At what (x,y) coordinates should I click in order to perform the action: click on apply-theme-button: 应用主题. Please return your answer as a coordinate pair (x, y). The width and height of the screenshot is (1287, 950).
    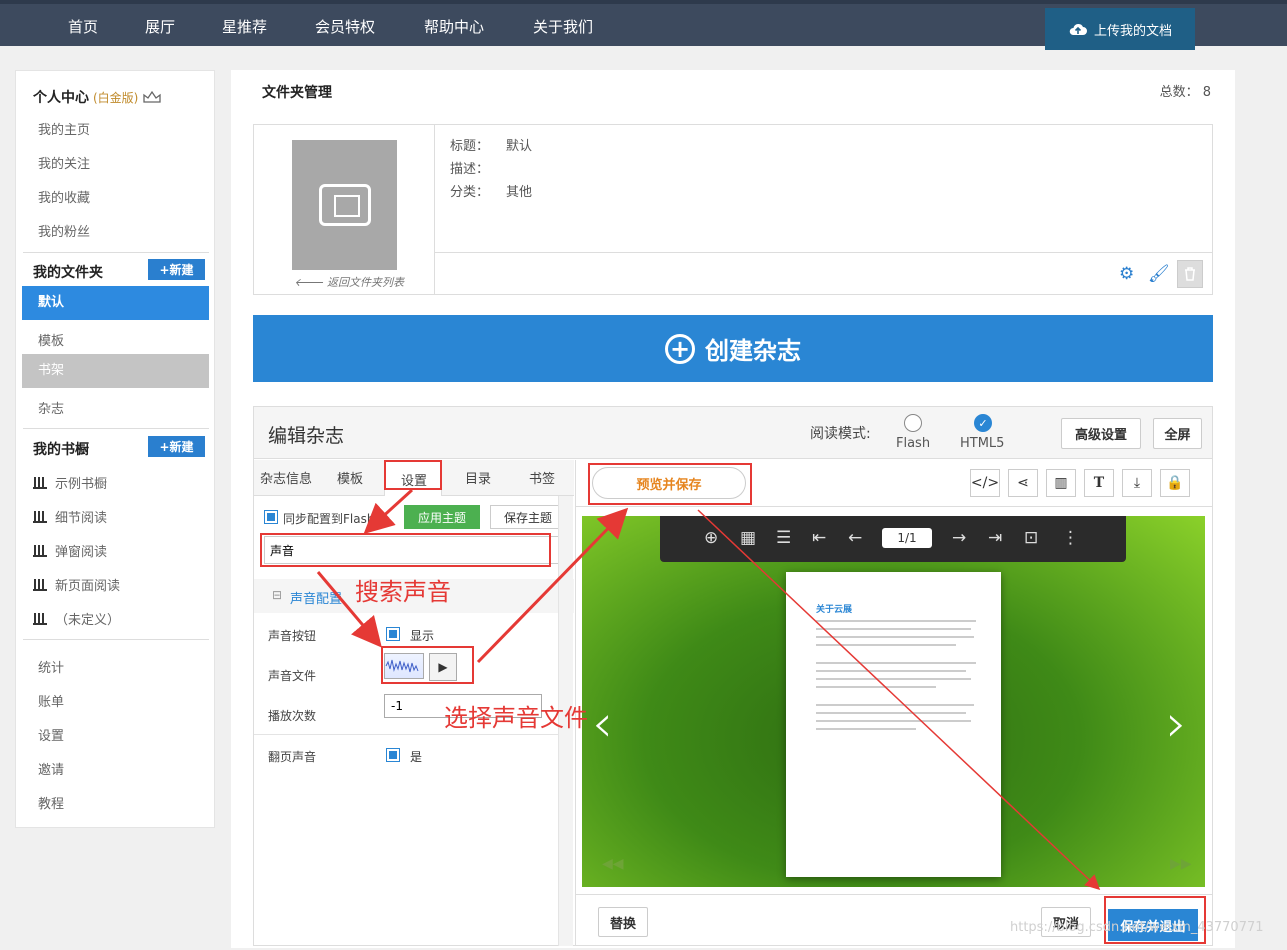
    Looking at the image, I should click on (442, 517).